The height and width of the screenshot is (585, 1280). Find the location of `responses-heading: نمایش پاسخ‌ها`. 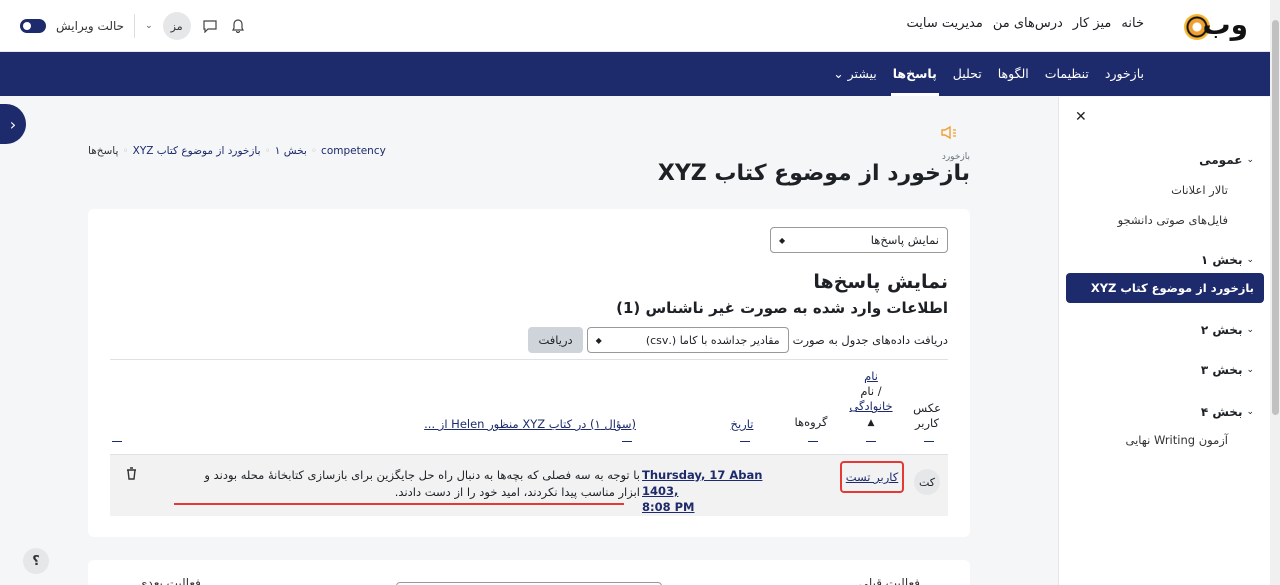

responses-heading: نمایش پاسخ‌ها is located at coordinates (880, 282).